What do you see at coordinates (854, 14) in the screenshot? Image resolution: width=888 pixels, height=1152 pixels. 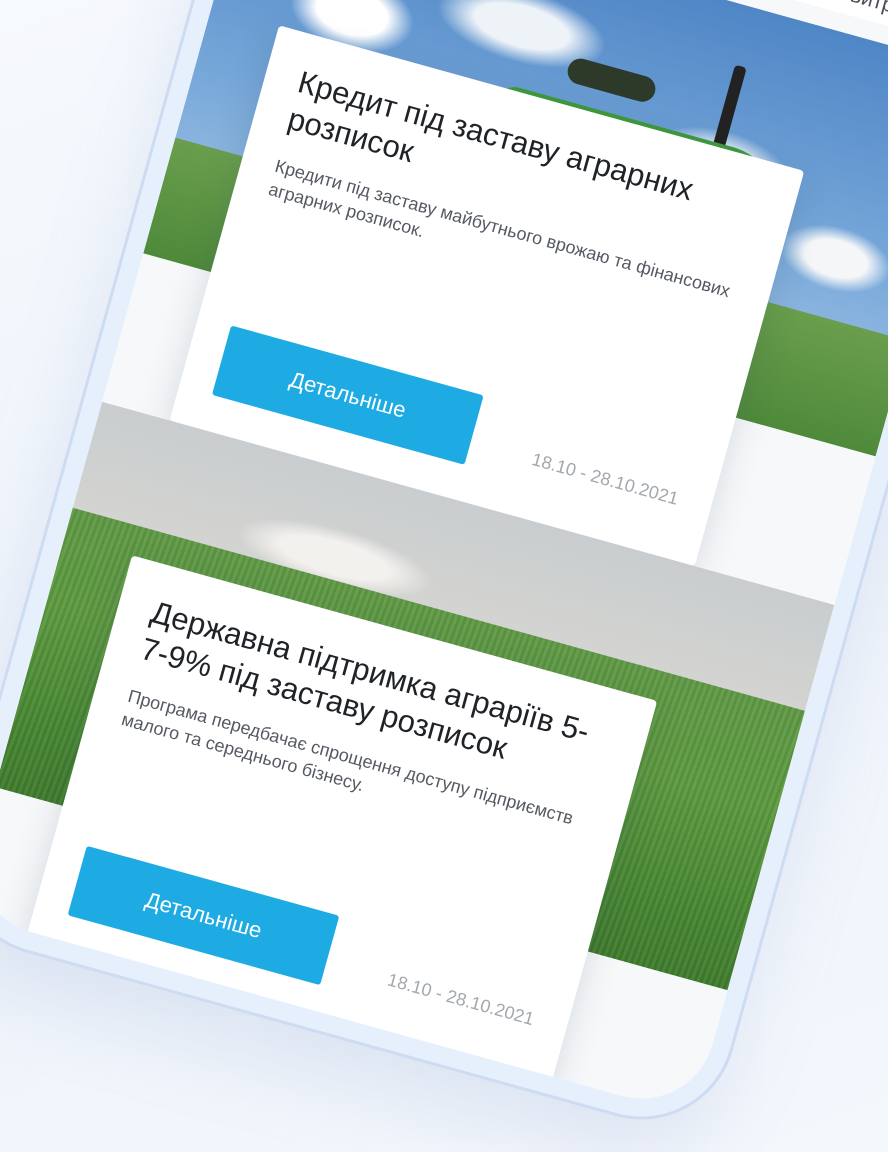 I see `previous-card-text: их витратах` at bounding box center [854, 14].